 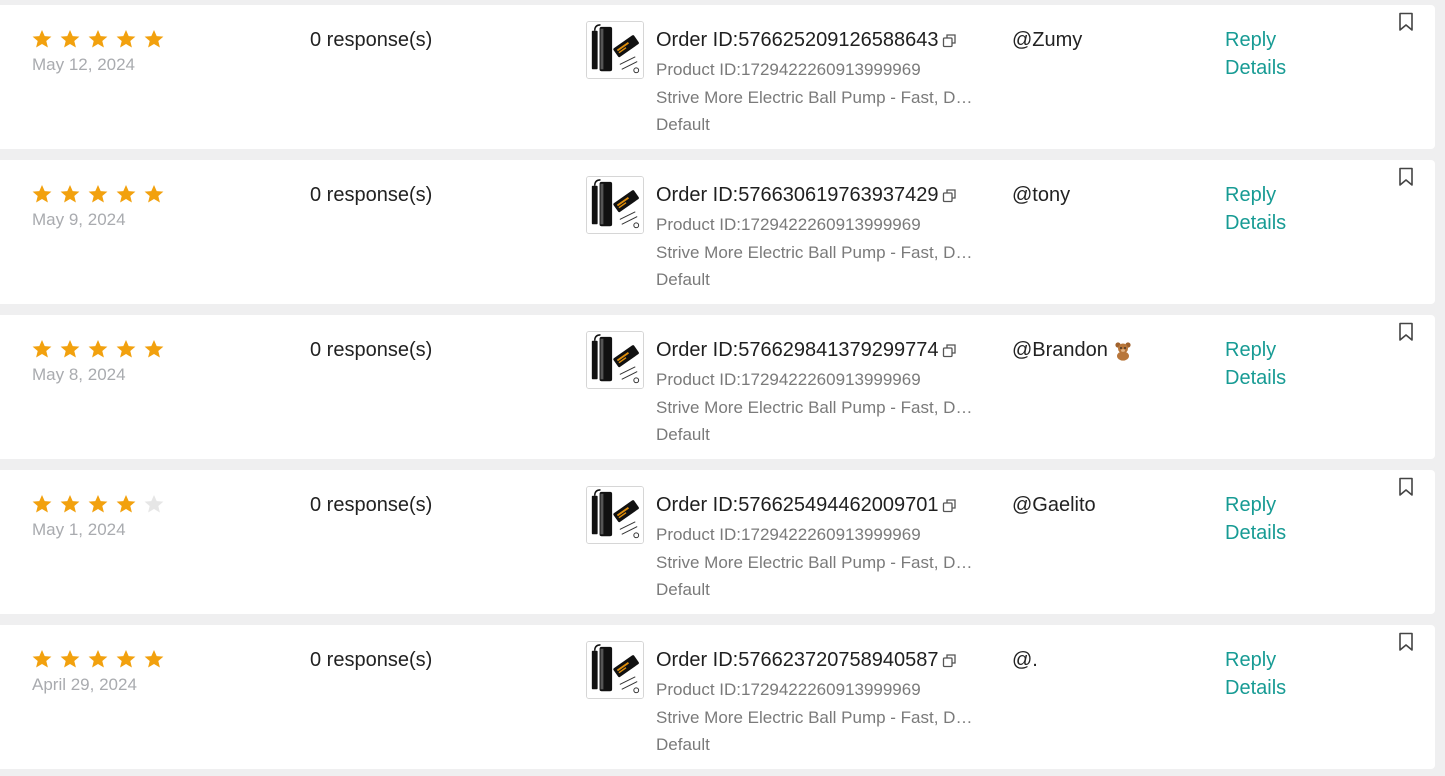 I want to click on reviewer-username: @tony, so click(x=1041, y=195).